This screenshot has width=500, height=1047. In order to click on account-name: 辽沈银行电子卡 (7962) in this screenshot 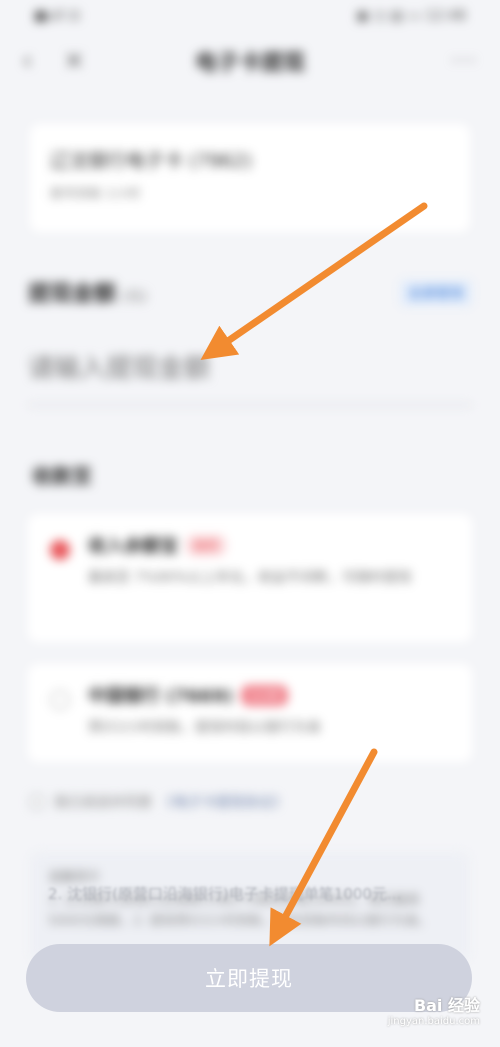, I will do `click(151, 161)`.